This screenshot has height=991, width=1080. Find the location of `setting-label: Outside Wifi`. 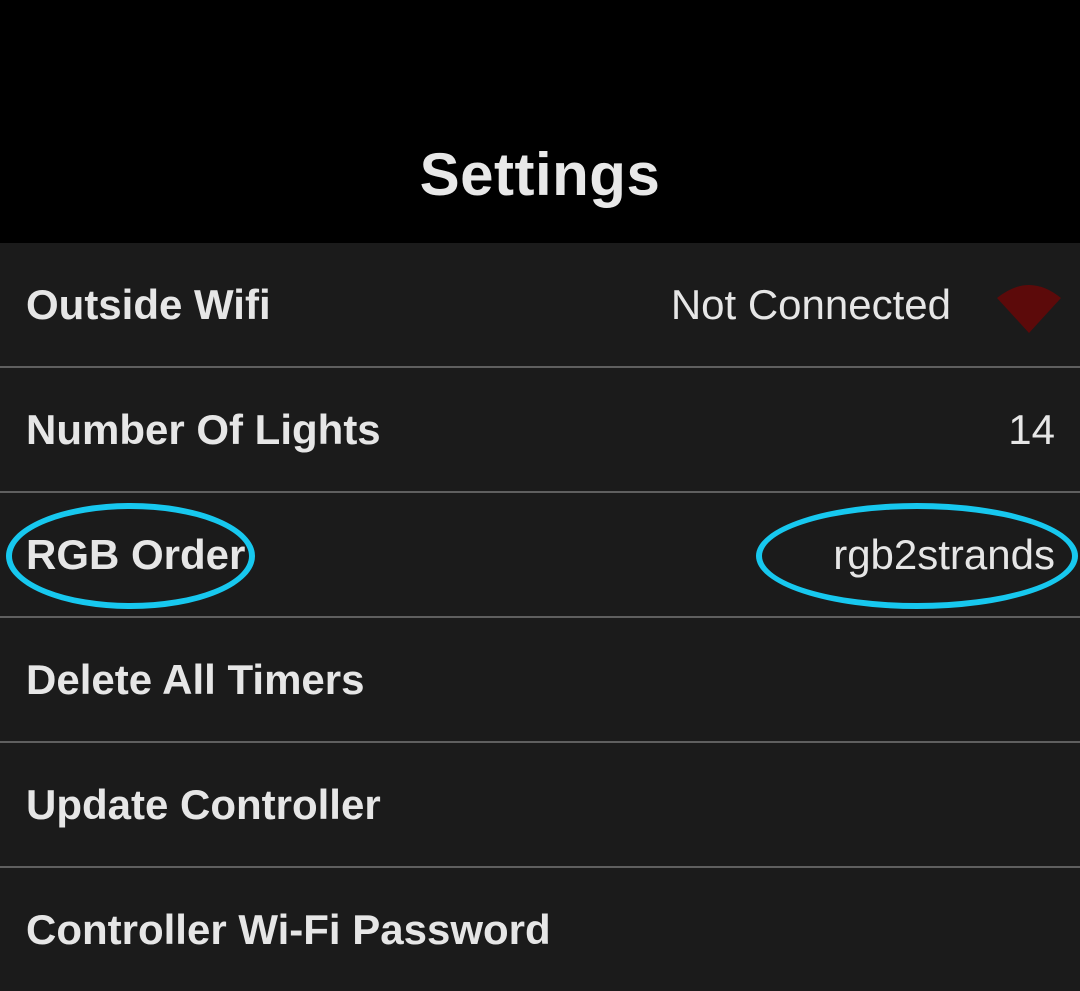

setting-label: Outside Wifi is located at coordinates (148, 304).